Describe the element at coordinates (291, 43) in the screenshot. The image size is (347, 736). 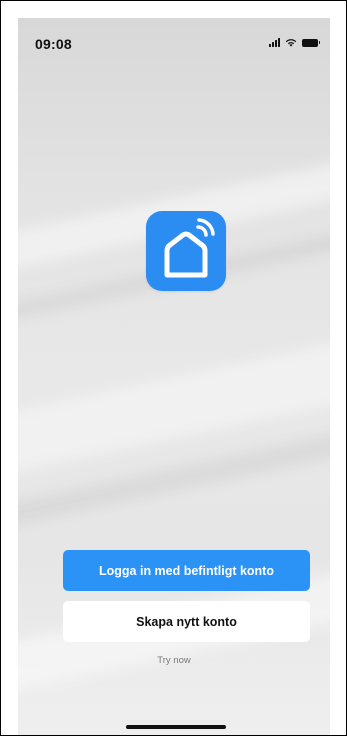
I see `wifi-icon` at that location.